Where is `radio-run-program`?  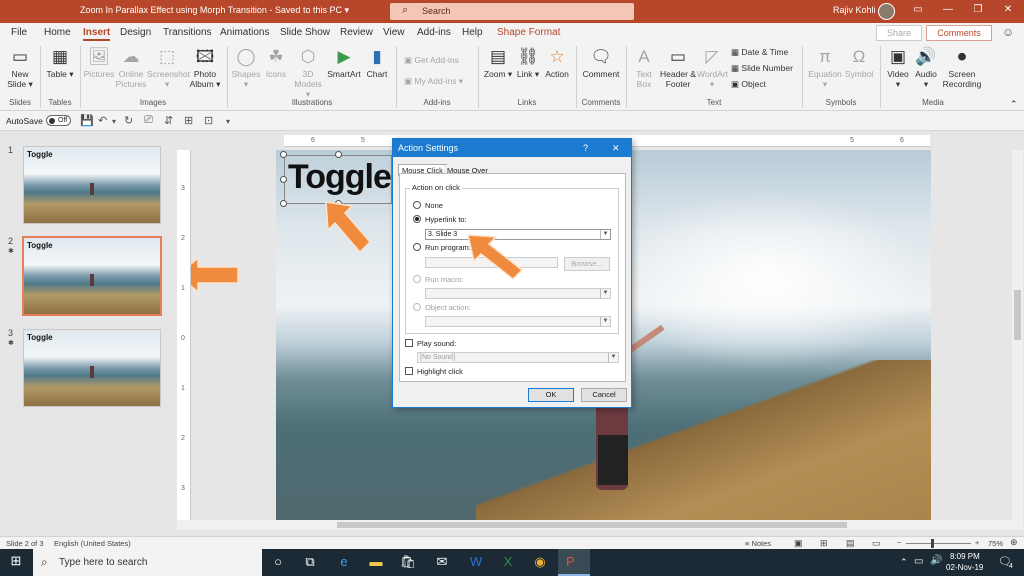
radio-run-program is located at coordinates (417, 247).